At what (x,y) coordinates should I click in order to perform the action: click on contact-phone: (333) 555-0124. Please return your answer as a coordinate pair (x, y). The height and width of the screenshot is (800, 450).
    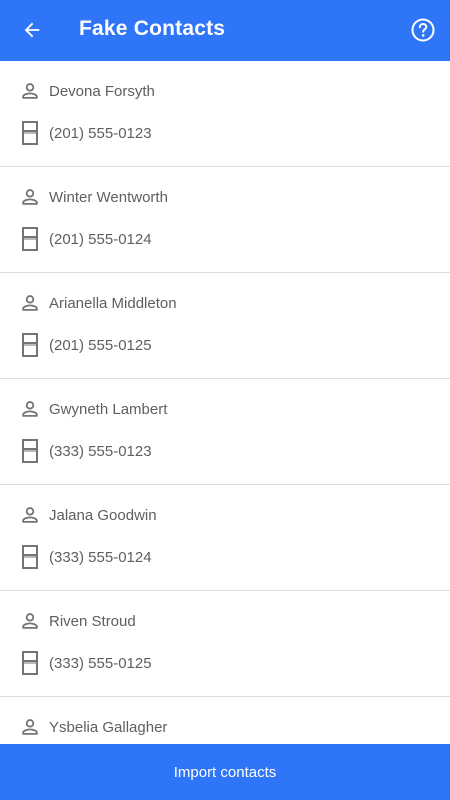
    Looking at the image, I should click on (100, 557).